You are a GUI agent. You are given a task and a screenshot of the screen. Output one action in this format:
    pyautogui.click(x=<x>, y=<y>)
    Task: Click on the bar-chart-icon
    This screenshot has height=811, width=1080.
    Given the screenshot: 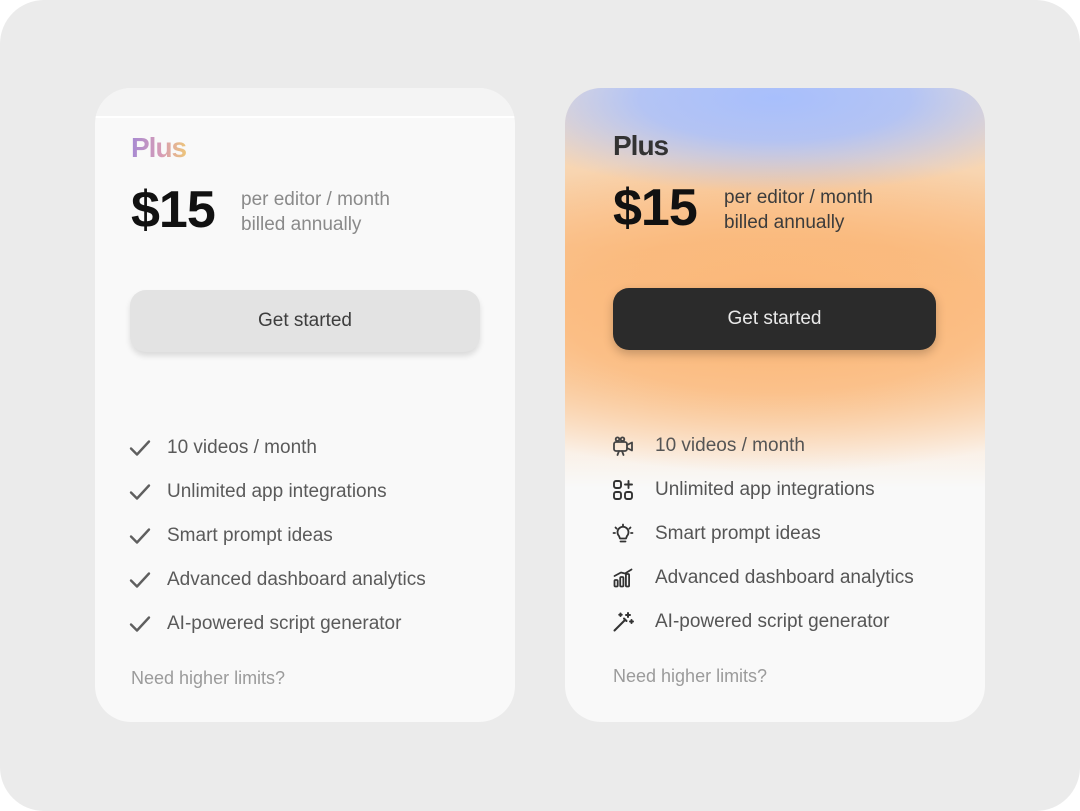 What is the action you would take?
    pyautogui.click(x=623, y=578)
    